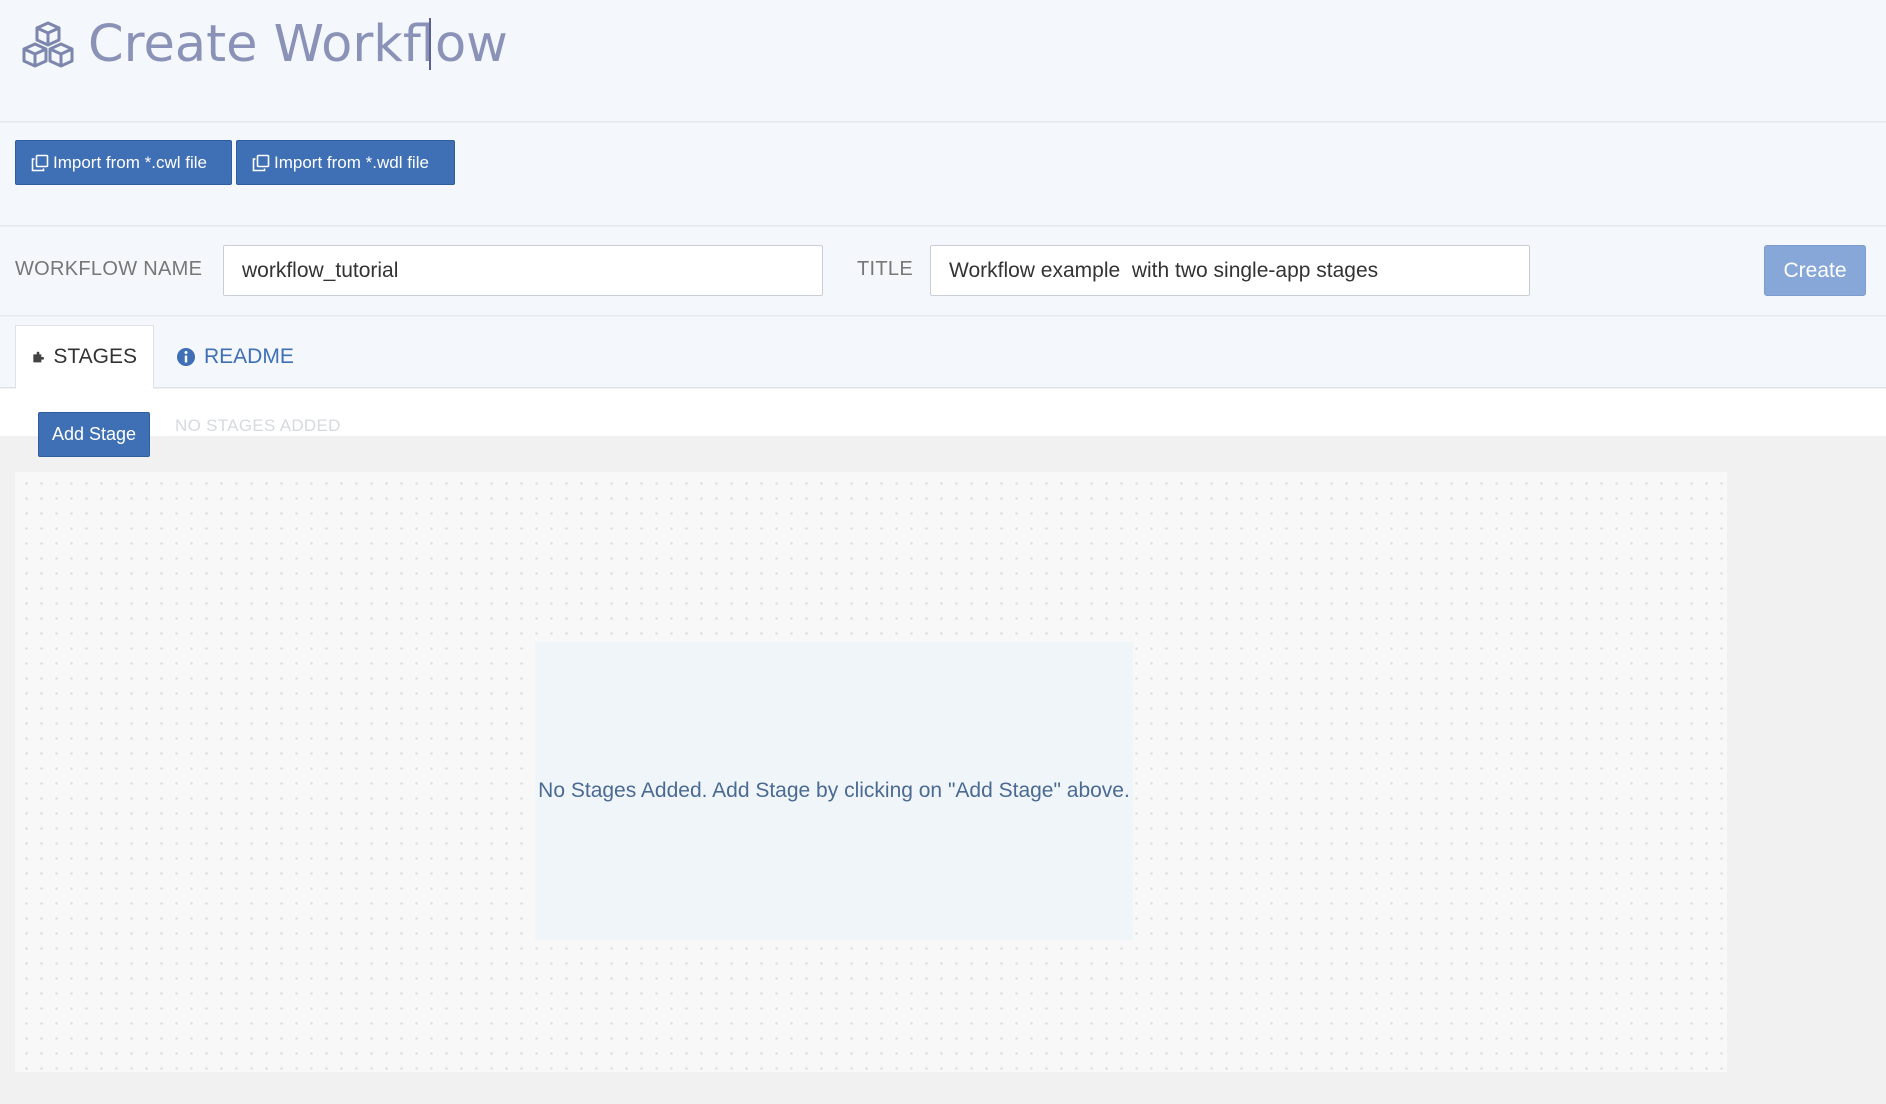  What do you see at coordinates (249, 356) in the screenshot?
I see `tab-readme-label: README` at bounding box center [249, 356].